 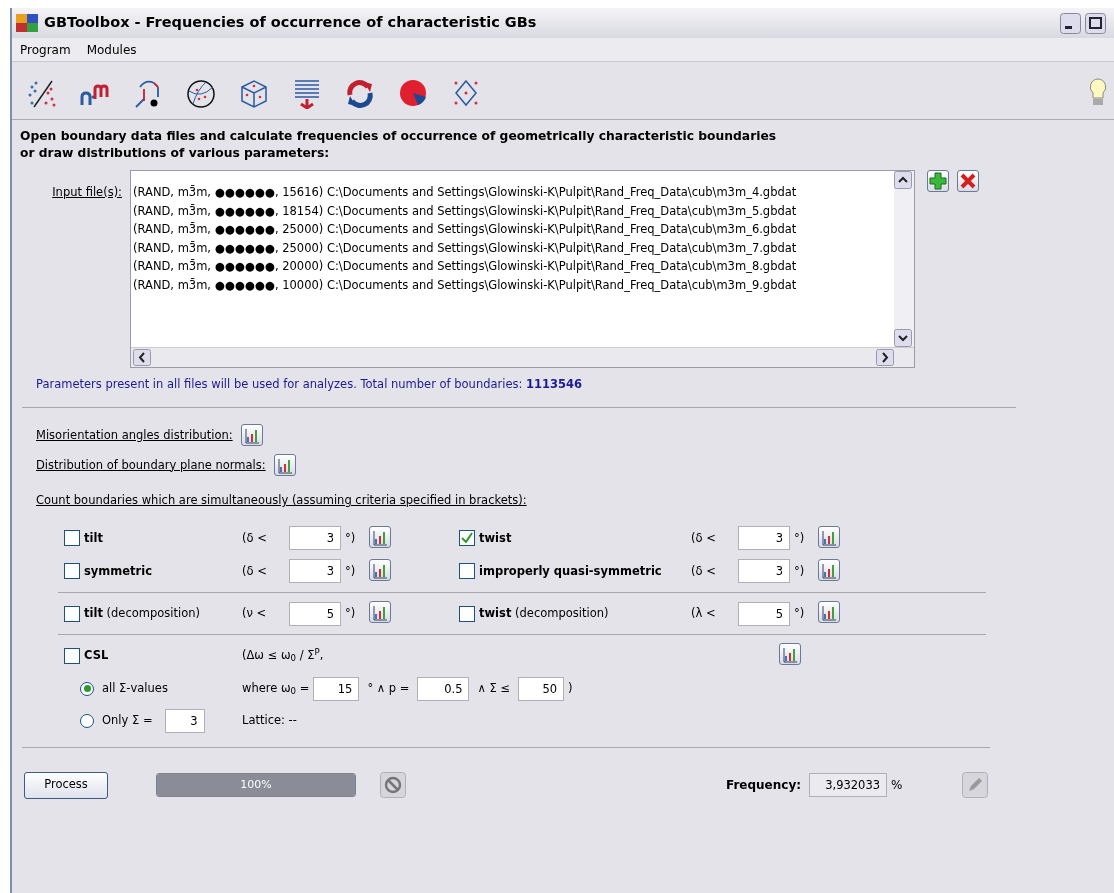 I want to click on intro-text: Open boundary data files and calculate frequencies of occurrence of geometrically characteristic boundaries or draw distributions of various parameters:, so click(x=398, y=145).